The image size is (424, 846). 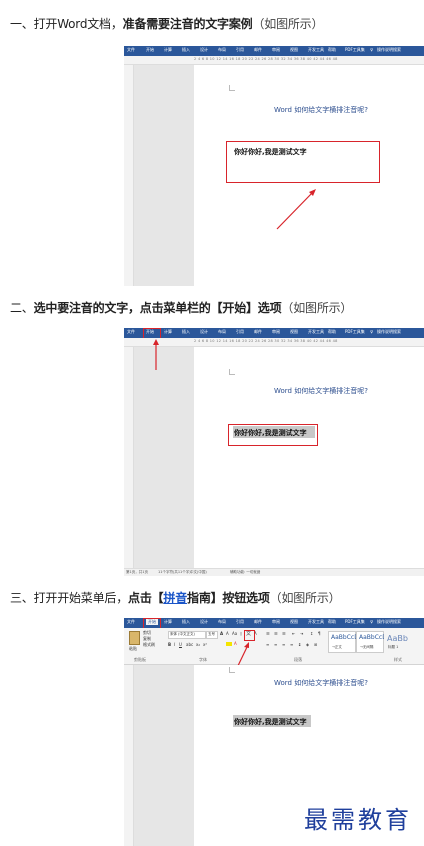 What do you see at coordinates (303, 162) in the screenshot?
I see `highlight-box` at bounding box center [303, 162].